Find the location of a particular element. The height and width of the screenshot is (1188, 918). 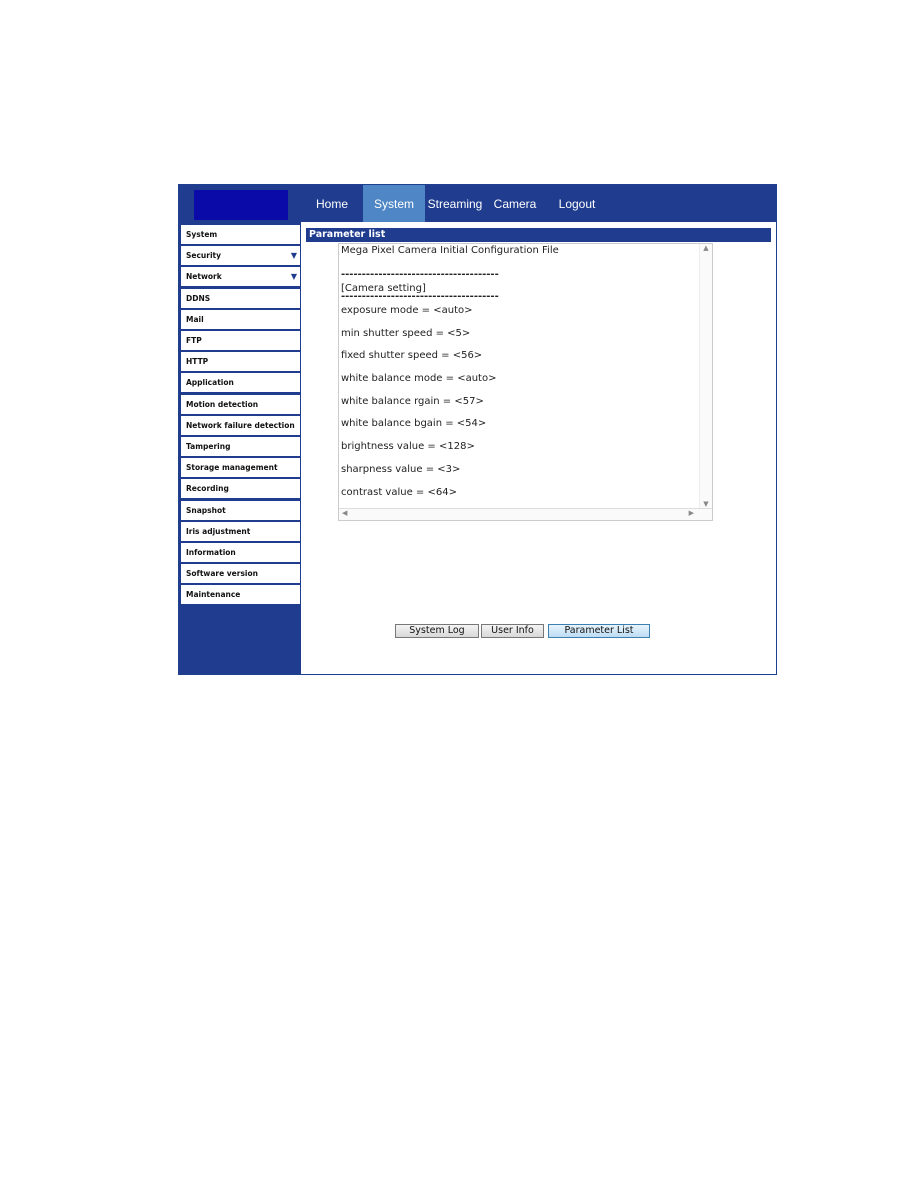

sidebar-item-label: Iris adjustment is located at coordinates (218, 531).